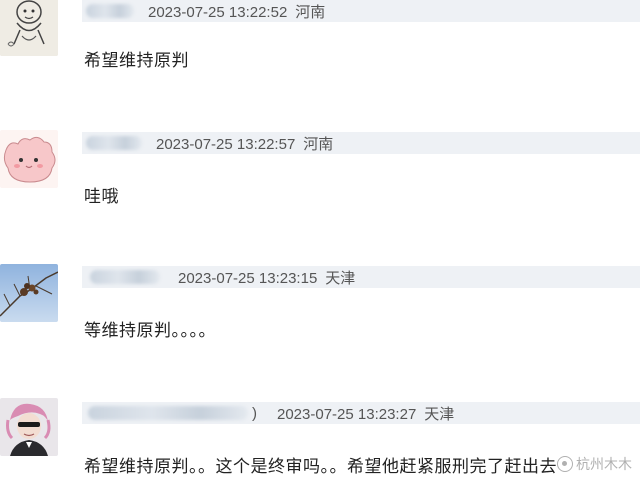 This screenshot has height=488, width=640. Describe the element at coordinates (136, 61) in the screenshot. I see `comment-text: 希望维持原判` at that location.